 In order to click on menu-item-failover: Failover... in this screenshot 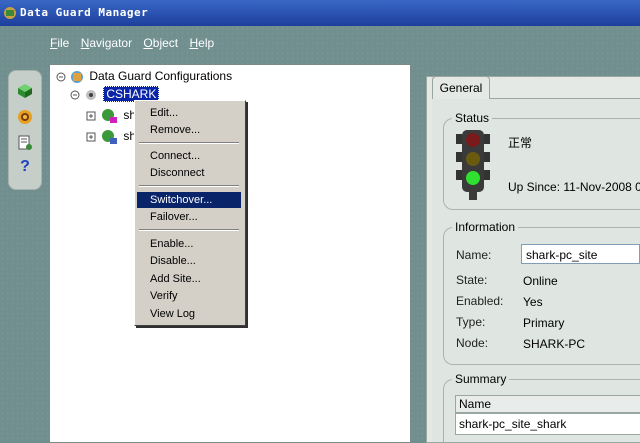, I will do `click(189, 217)`.